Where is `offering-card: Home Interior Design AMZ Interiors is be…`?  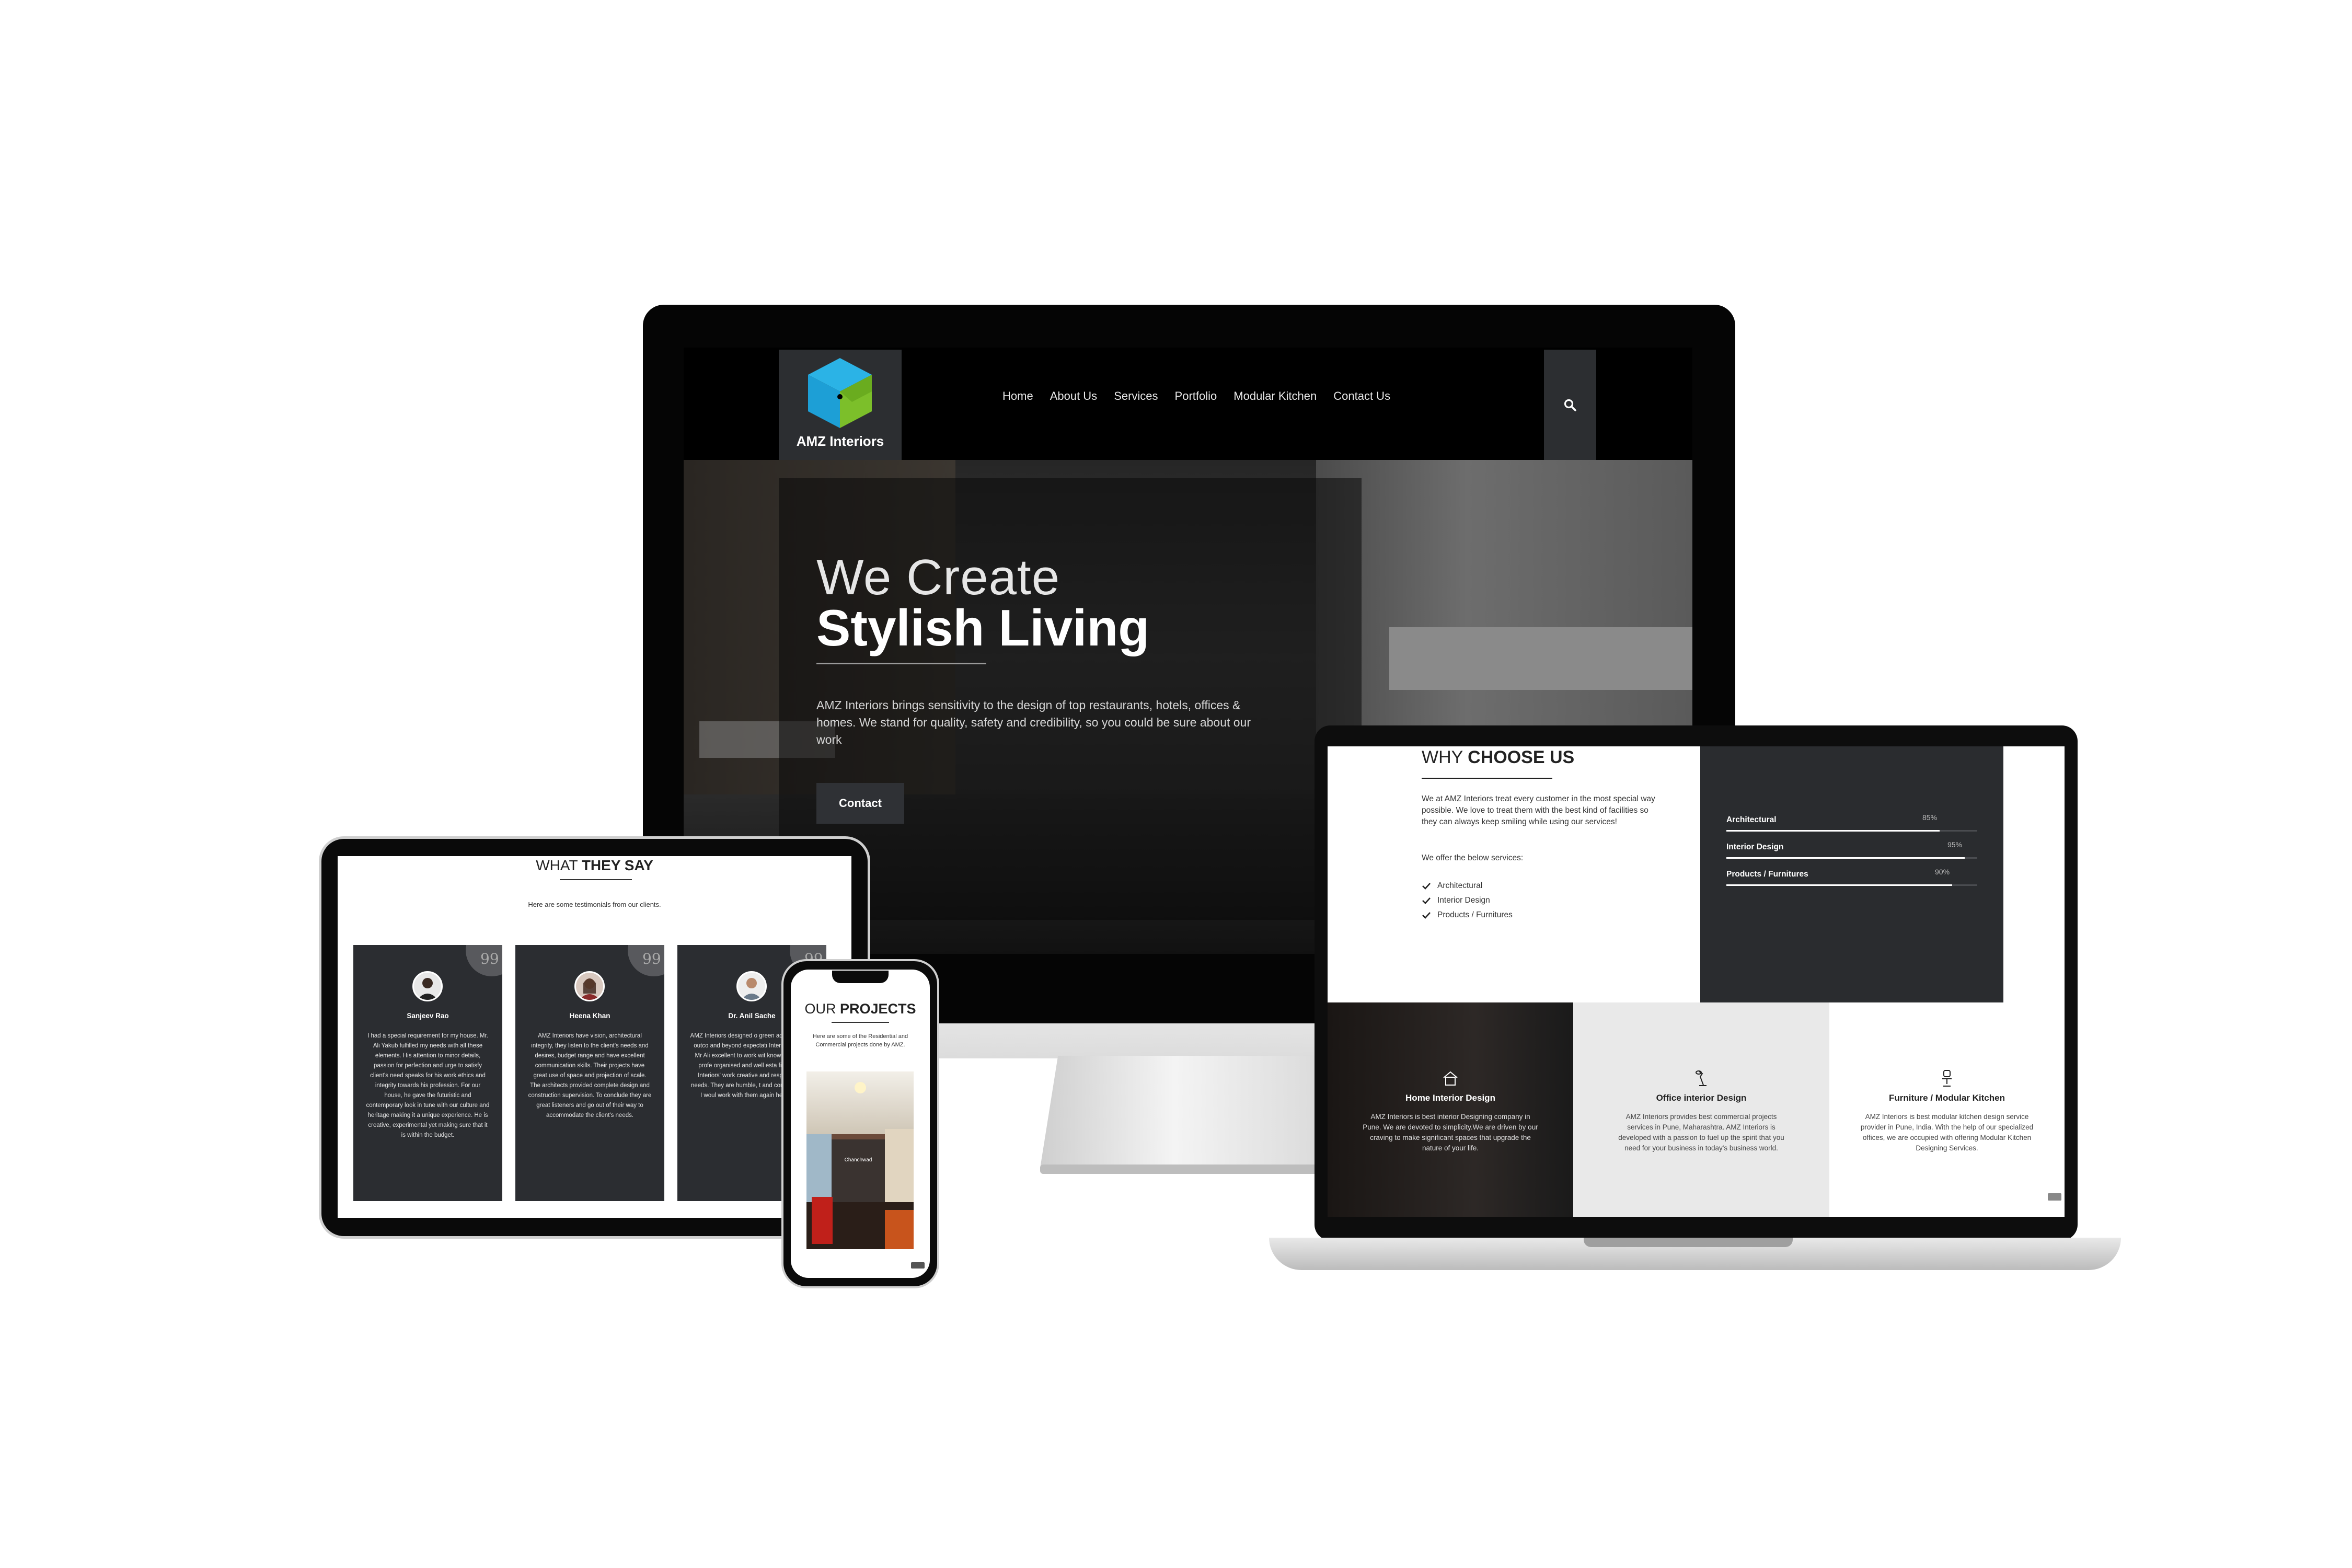 offering-card: Home Interior Design AMZ Interiors is be… is located at coordinates (1450, 1109).